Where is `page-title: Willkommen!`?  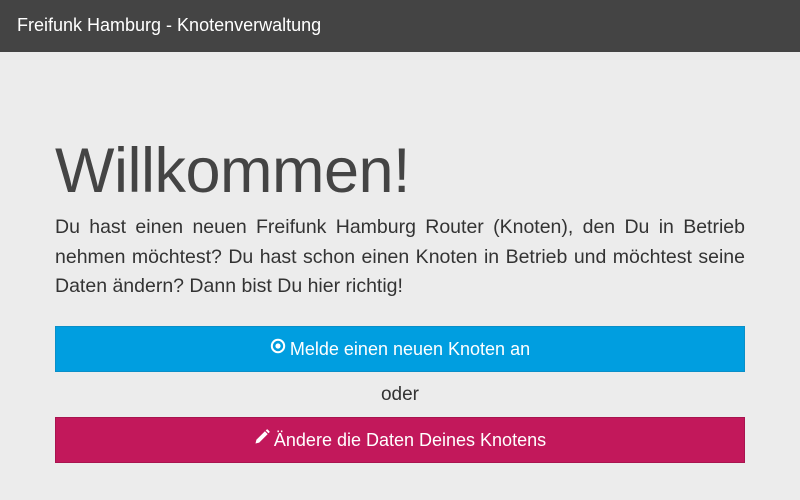 page-title: Willkommen! is located at coordinates (233, 171).